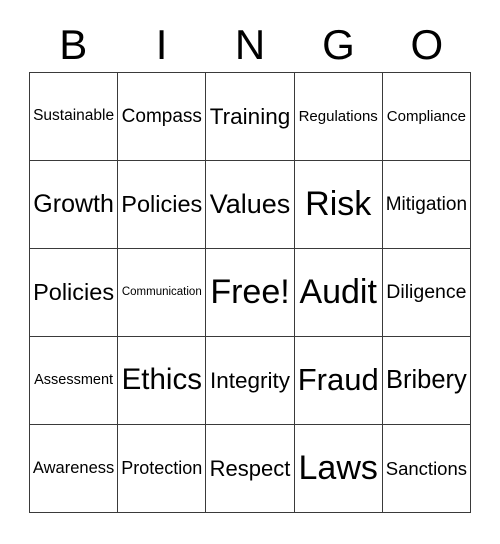  Describe the element at coordinates (338, 44) in the screenshot. I see `header-letter-g: G` at that location.